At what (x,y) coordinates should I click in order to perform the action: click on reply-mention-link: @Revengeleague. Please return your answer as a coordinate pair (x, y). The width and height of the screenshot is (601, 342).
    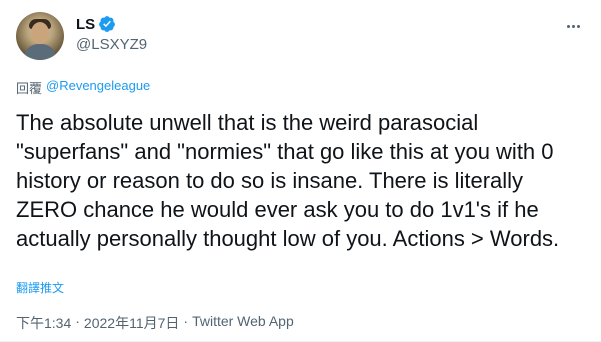
    Looking at the image, I should click on (98, 87).